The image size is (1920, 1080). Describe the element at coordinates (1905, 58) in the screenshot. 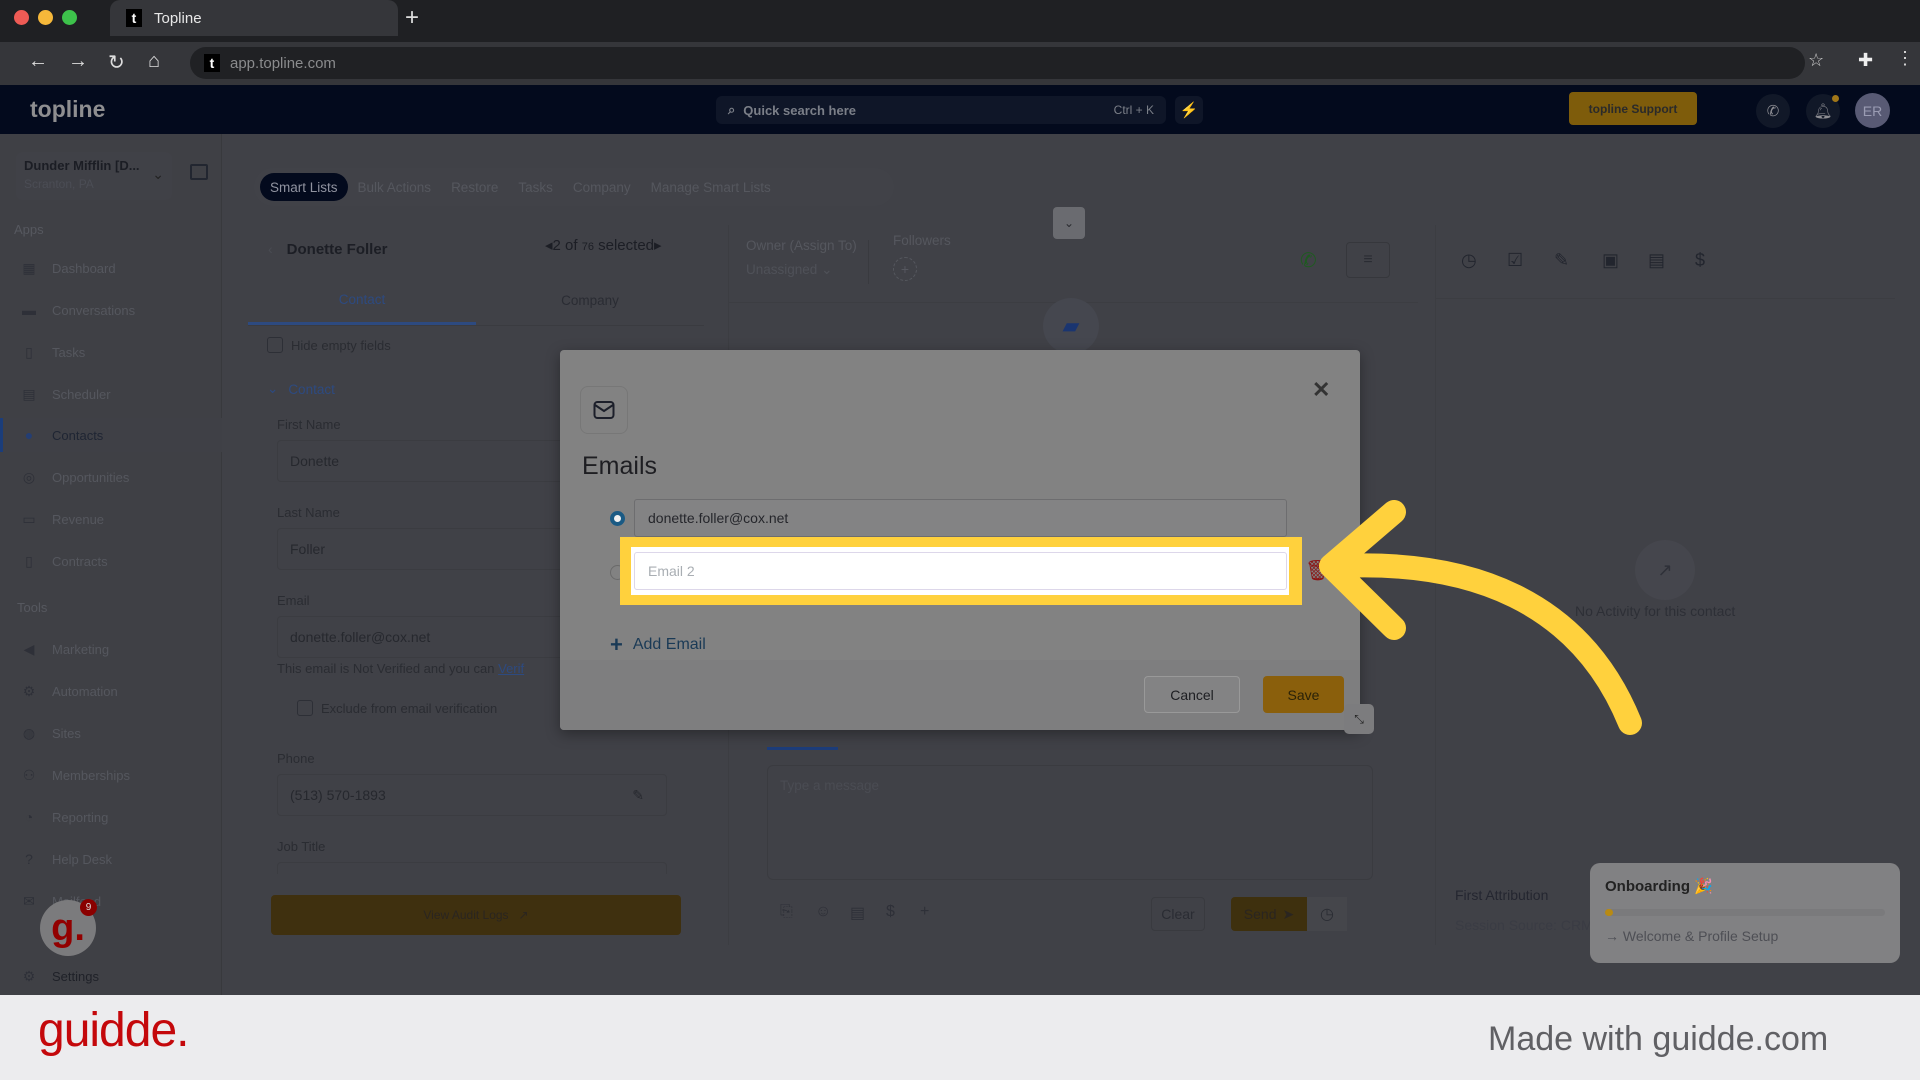

I see `browser-menu-icon: ⋮` at that location.